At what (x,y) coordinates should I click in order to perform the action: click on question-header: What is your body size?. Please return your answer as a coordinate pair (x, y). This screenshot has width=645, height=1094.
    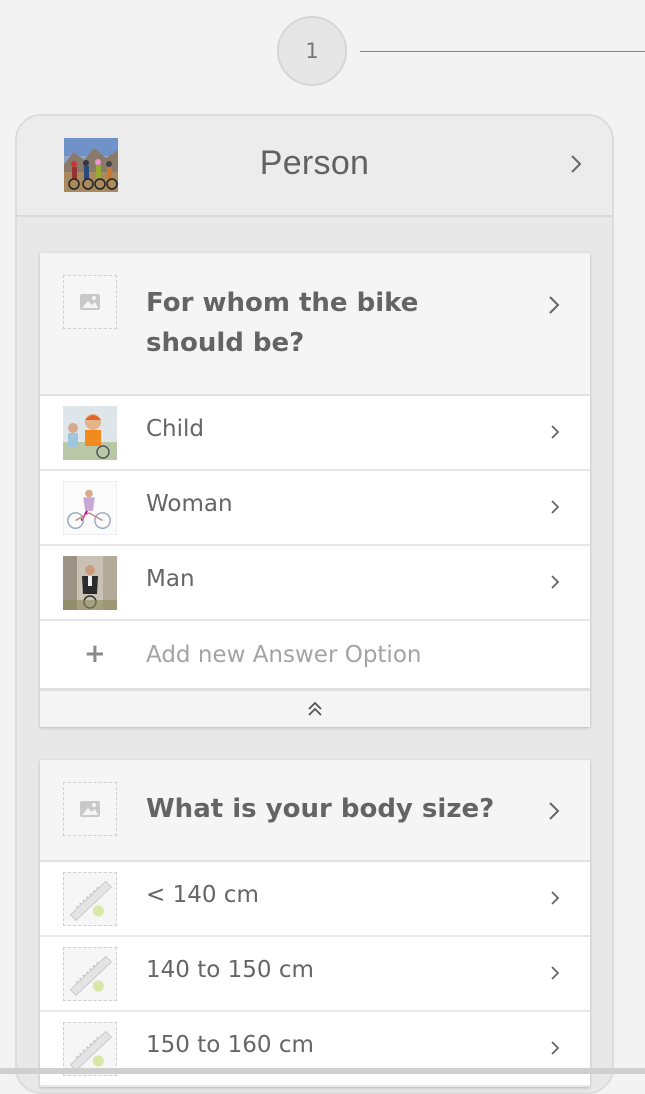
    Looking at the image, I should click on (315, 811).